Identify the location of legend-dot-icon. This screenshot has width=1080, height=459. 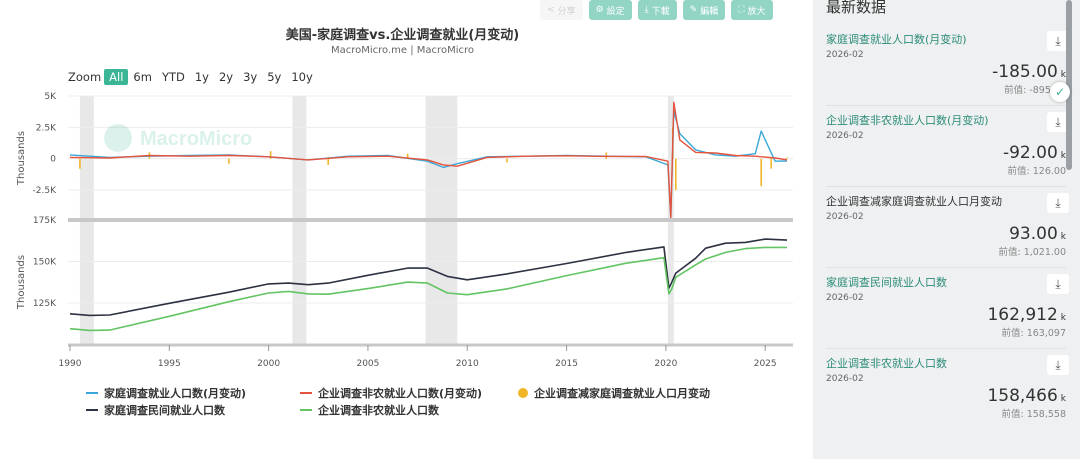
(523, 392).